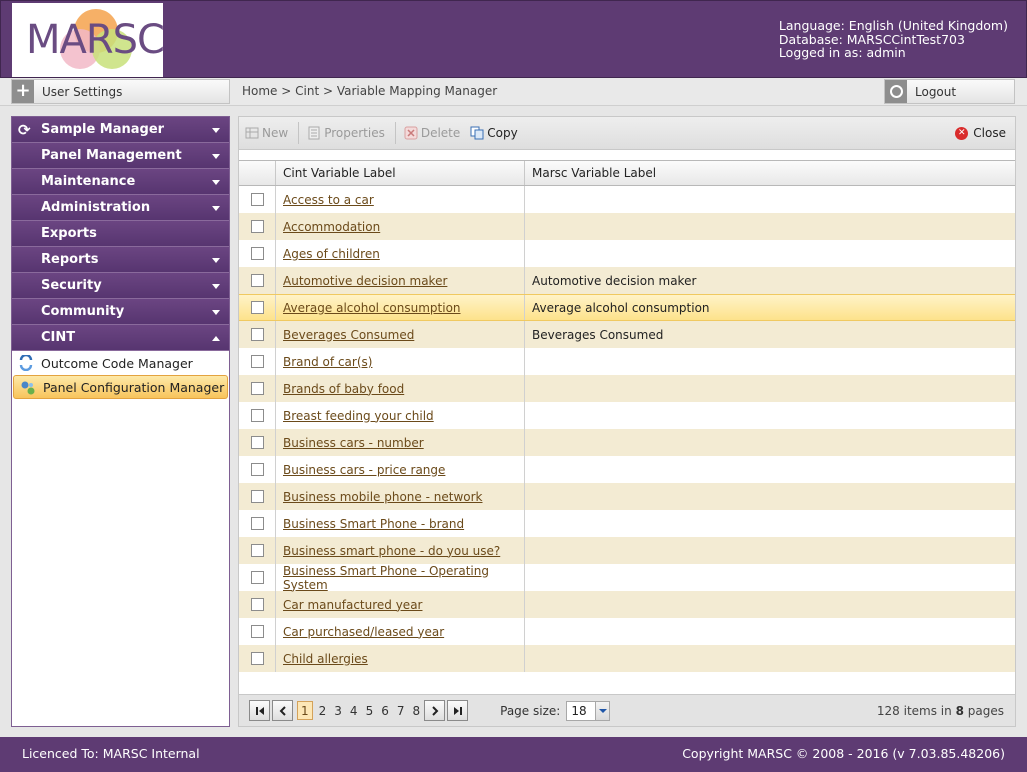 This screenshot has height=772, width=1027. I want to click on delete-button: Delete, so click(432, 133).